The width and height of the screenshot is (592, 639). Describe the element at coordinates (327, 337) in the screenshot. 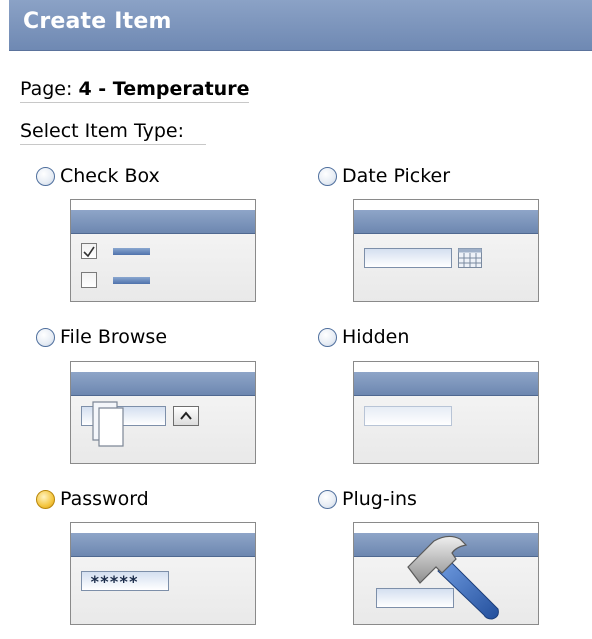

I see `radio-hidden` at that location.